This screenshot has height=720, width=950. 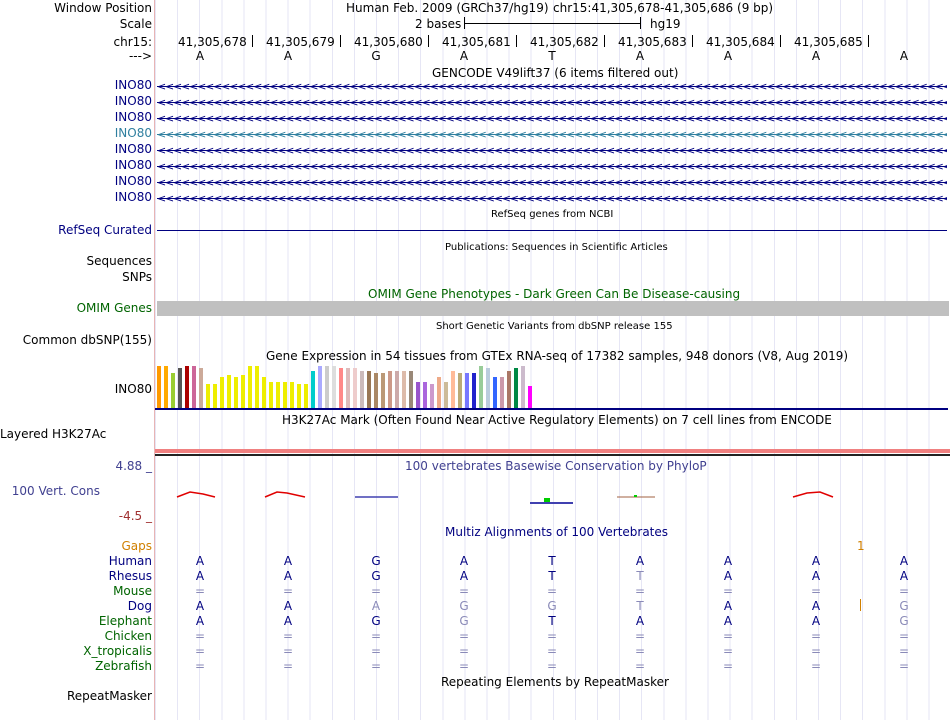 I want to click on dbsnp-label: Common dbSNP(155), so click(x=76, y=340).